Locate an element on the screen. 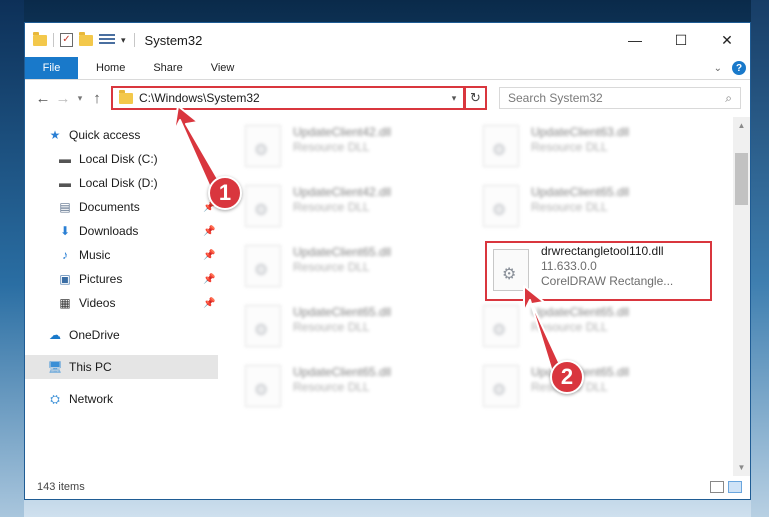 Image resolution: width=769 pixels, height=517 pixels. sidebar-item-onedrive: ☁ OneDrive is located at coordinates (83, 335).